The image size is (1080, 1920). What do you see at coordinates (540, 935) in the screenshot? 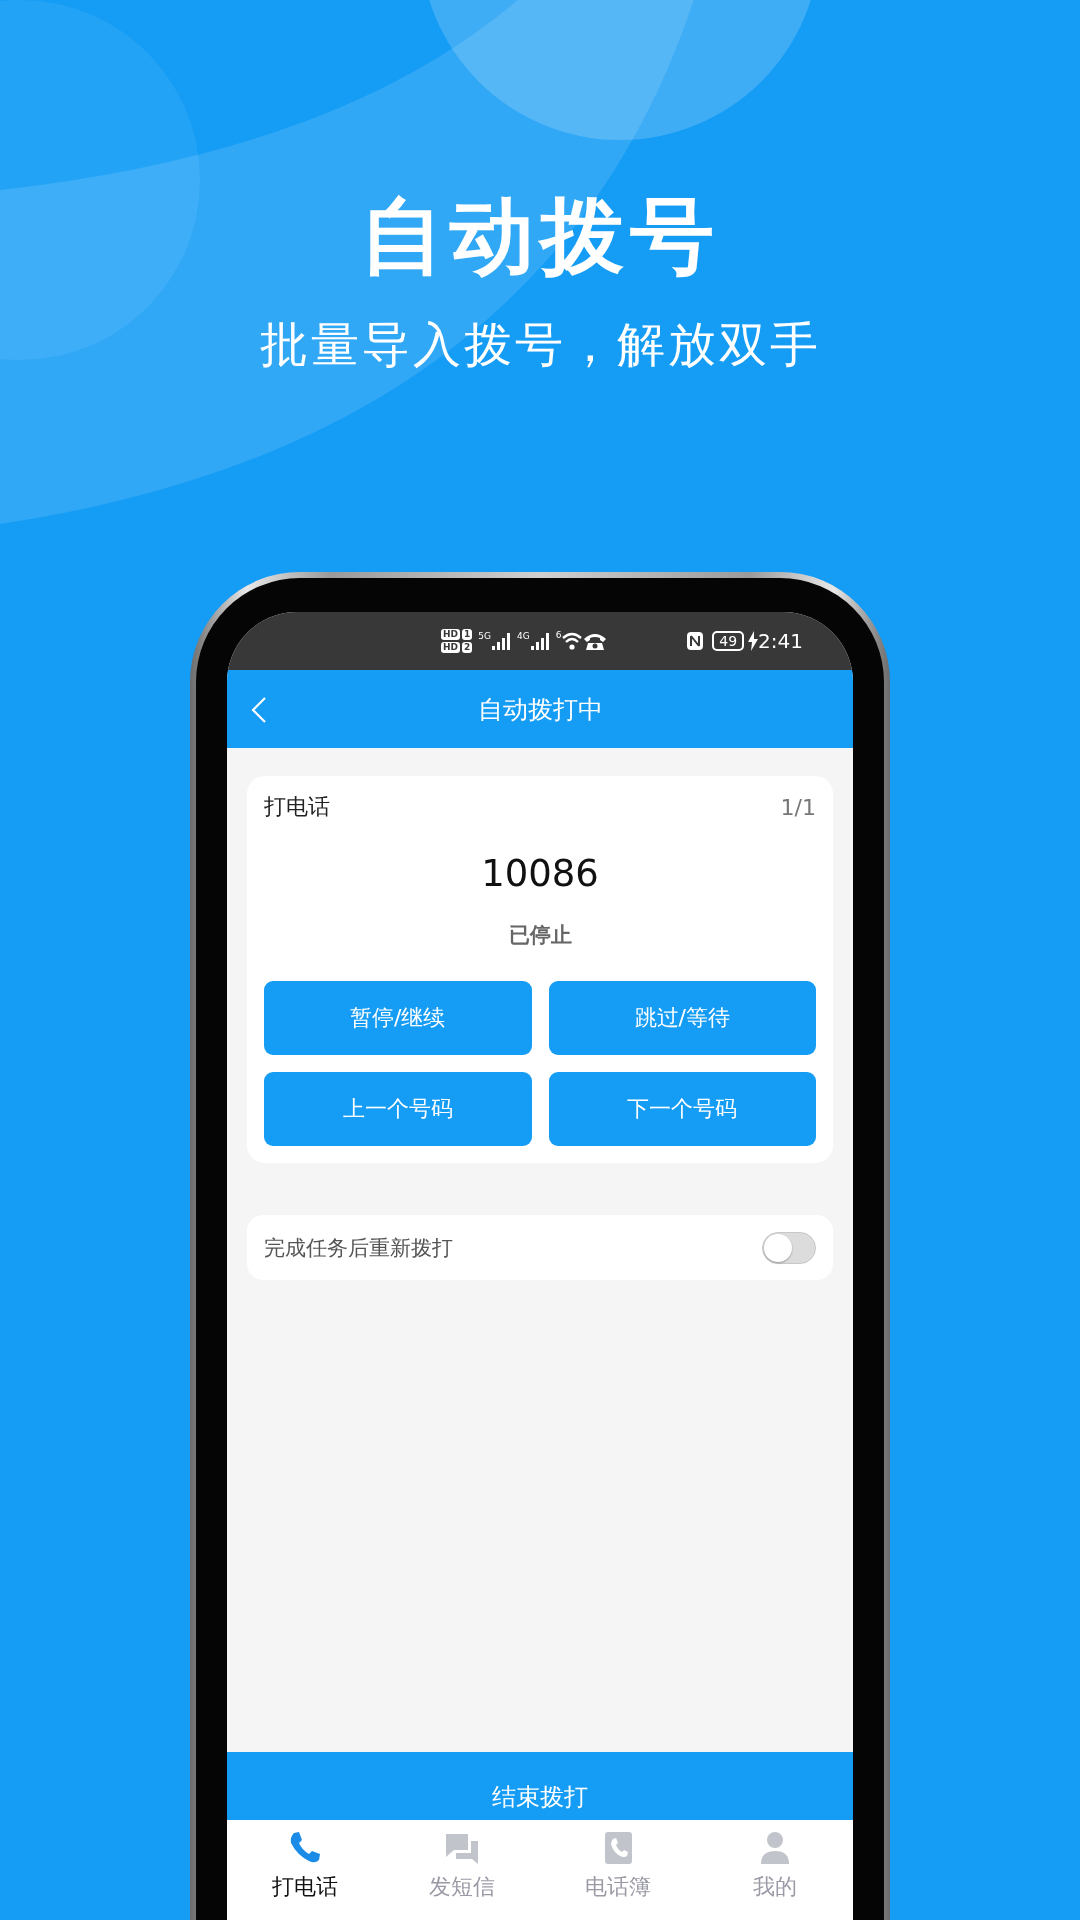
I see `call-status: 已停止` at bounding box center [540, 935].